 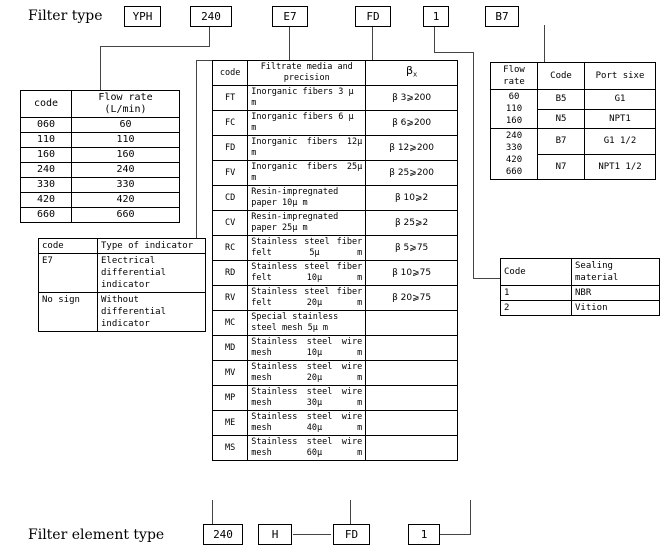 I want to click on table-row: FT Inorganic fibers 3 μ mβ 3⩾200, so click(x=334, y=98).